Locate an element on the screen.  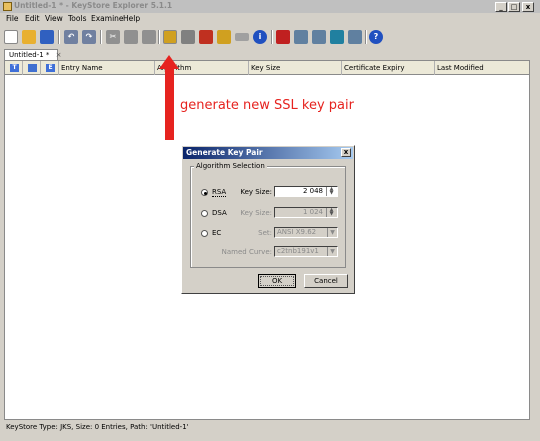
expiry-icon: E is located at coordinates (50, 68).